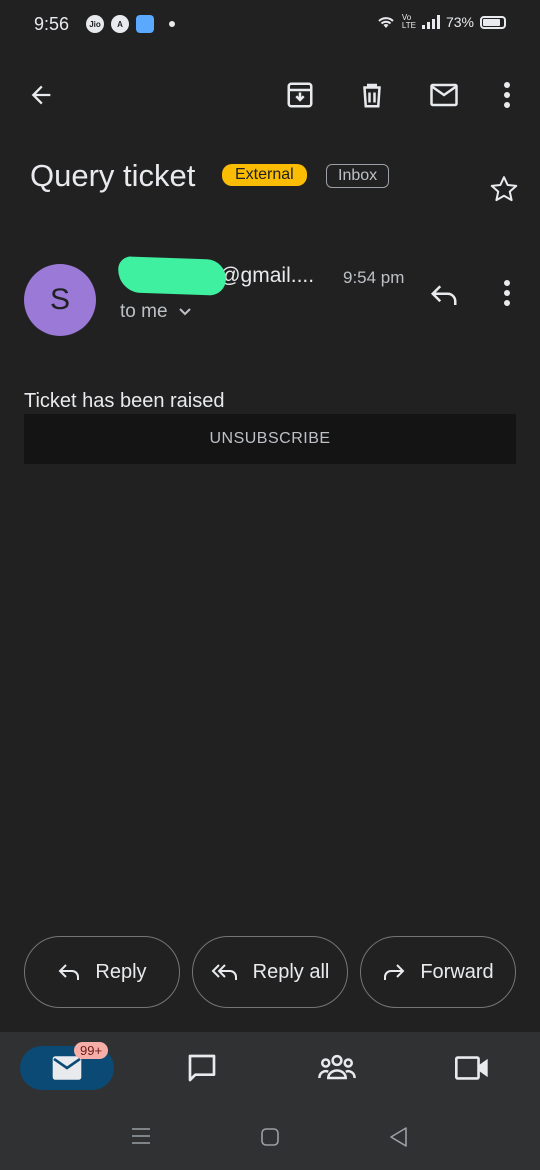 This screenshot has width=540, height=1170. What do you see at coordinates (394, 972) in the screenshot?
I see `forward-icon` at bounding box center [394, 972].